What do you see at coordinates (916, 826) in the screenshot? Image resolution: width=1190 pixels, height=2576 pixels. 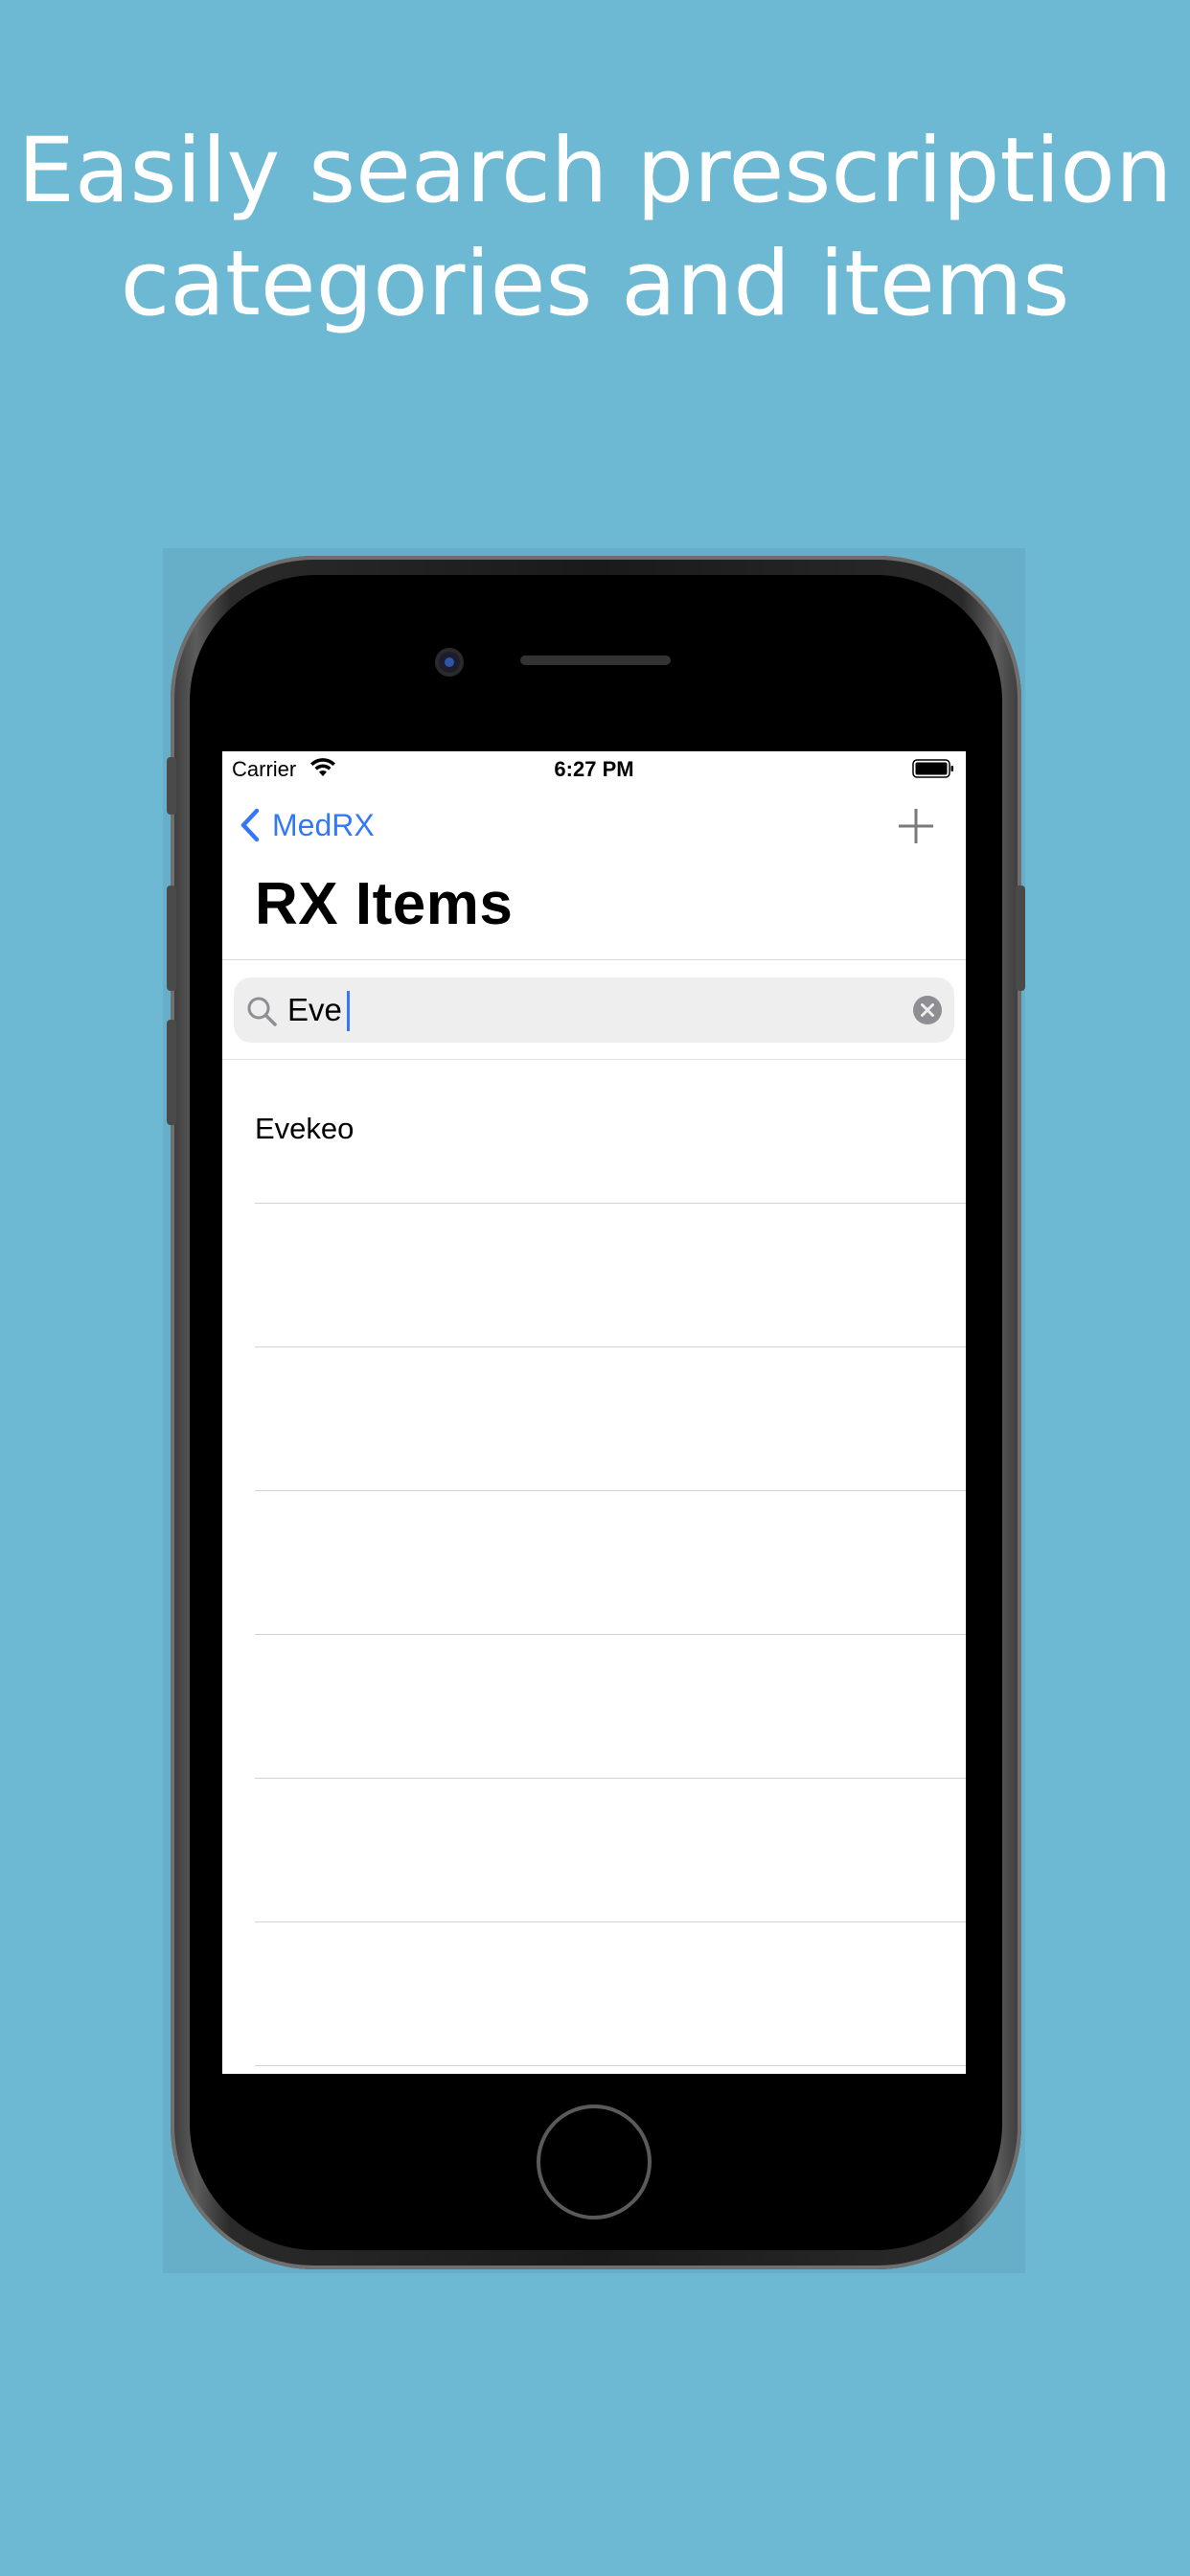 I see `plus-icon` at bounding box center [916, 826].